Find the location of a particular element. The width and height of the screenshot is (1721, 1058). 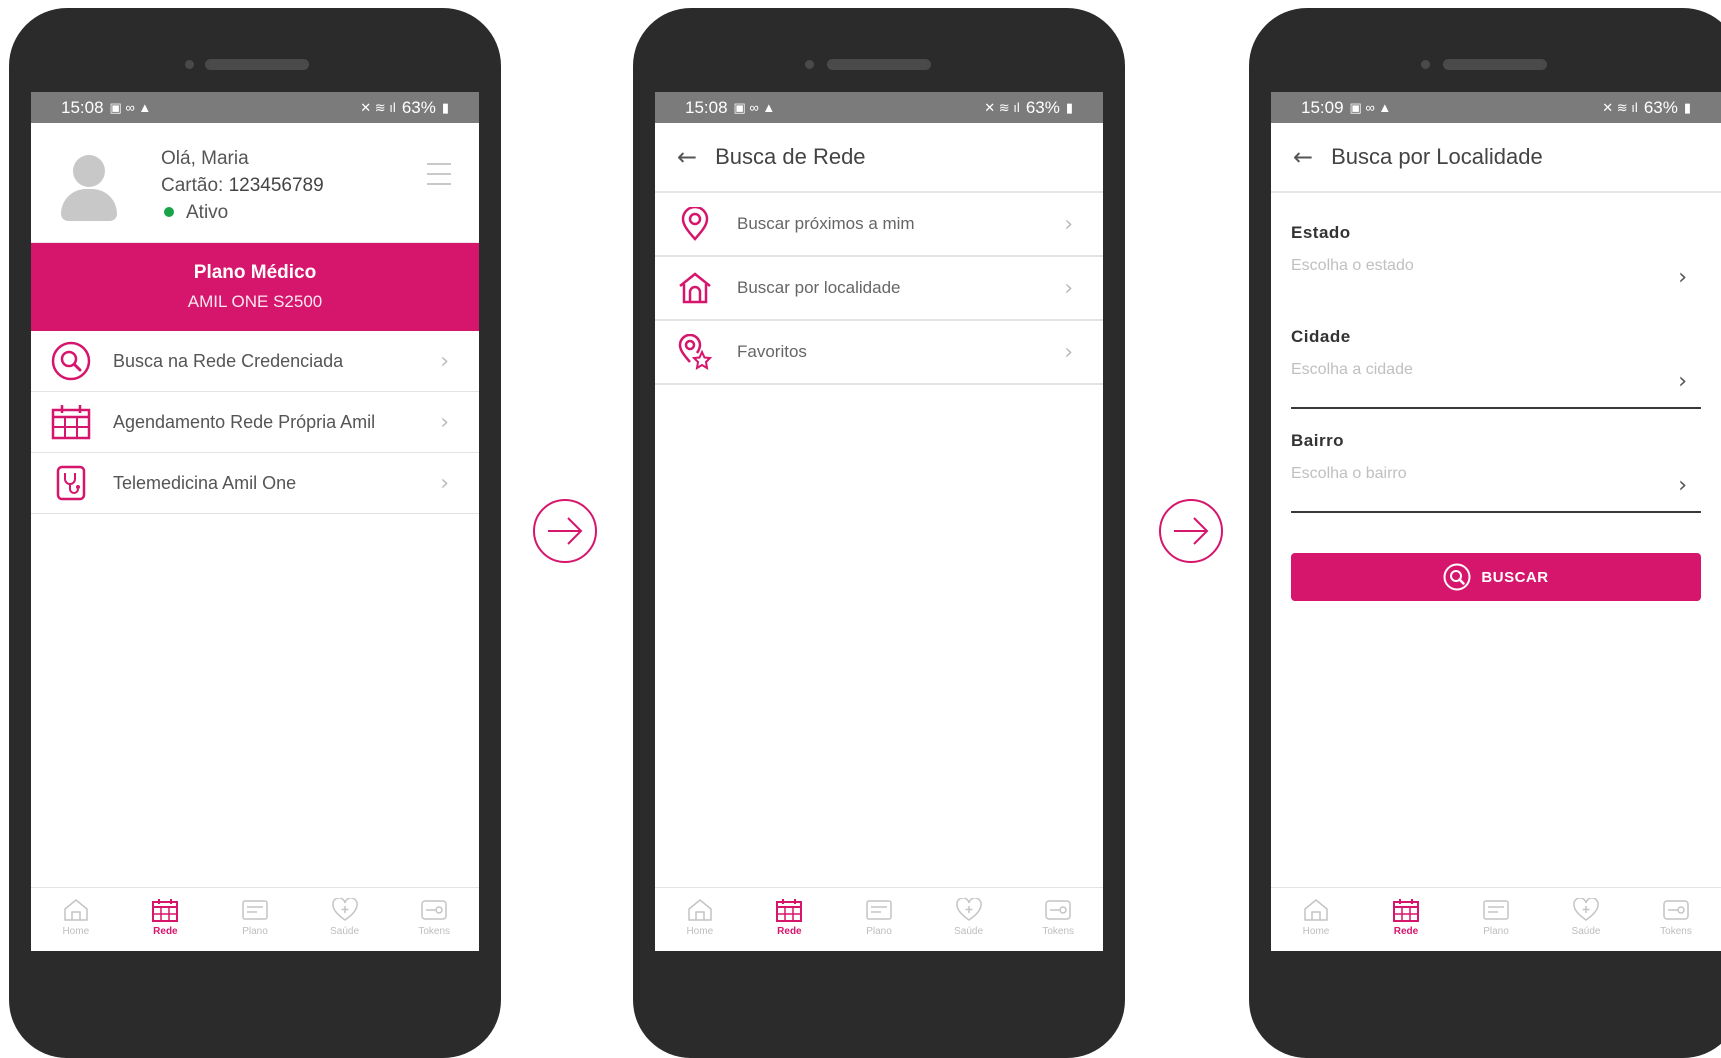

page-title: Busca de Rede is located at coordinates (790, 156).